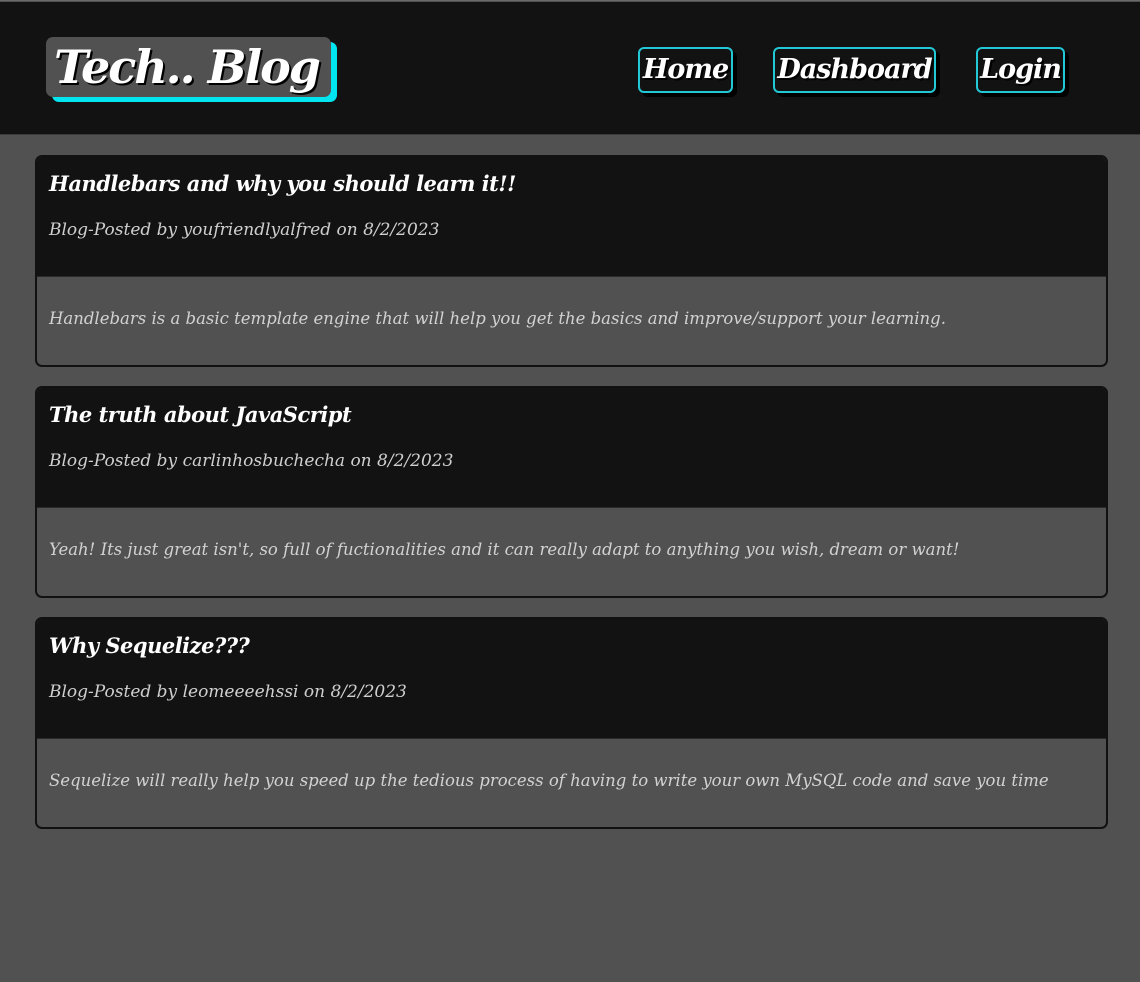 The width and height of the screenshot is (1140, 982). Describe the element at coordinates (200, 415) in the screenshot. I see `post-title: The truth about JavaScript` at that location.